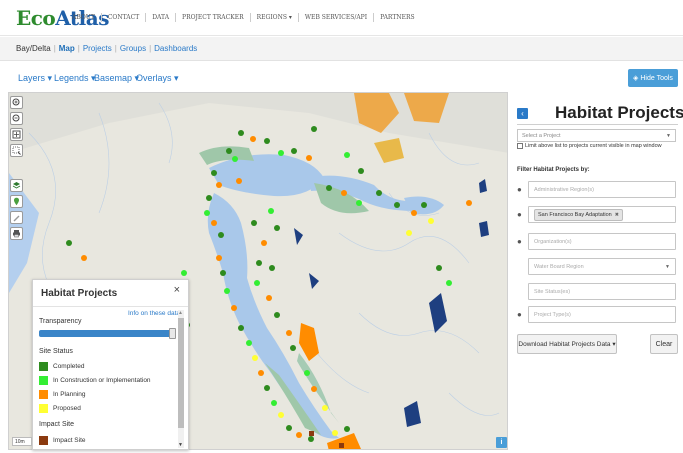 The image size is (683, 453). Describe the element at coordinates (522, 113) in the screenshot. I see `collapse-icon: ‹` at that location.